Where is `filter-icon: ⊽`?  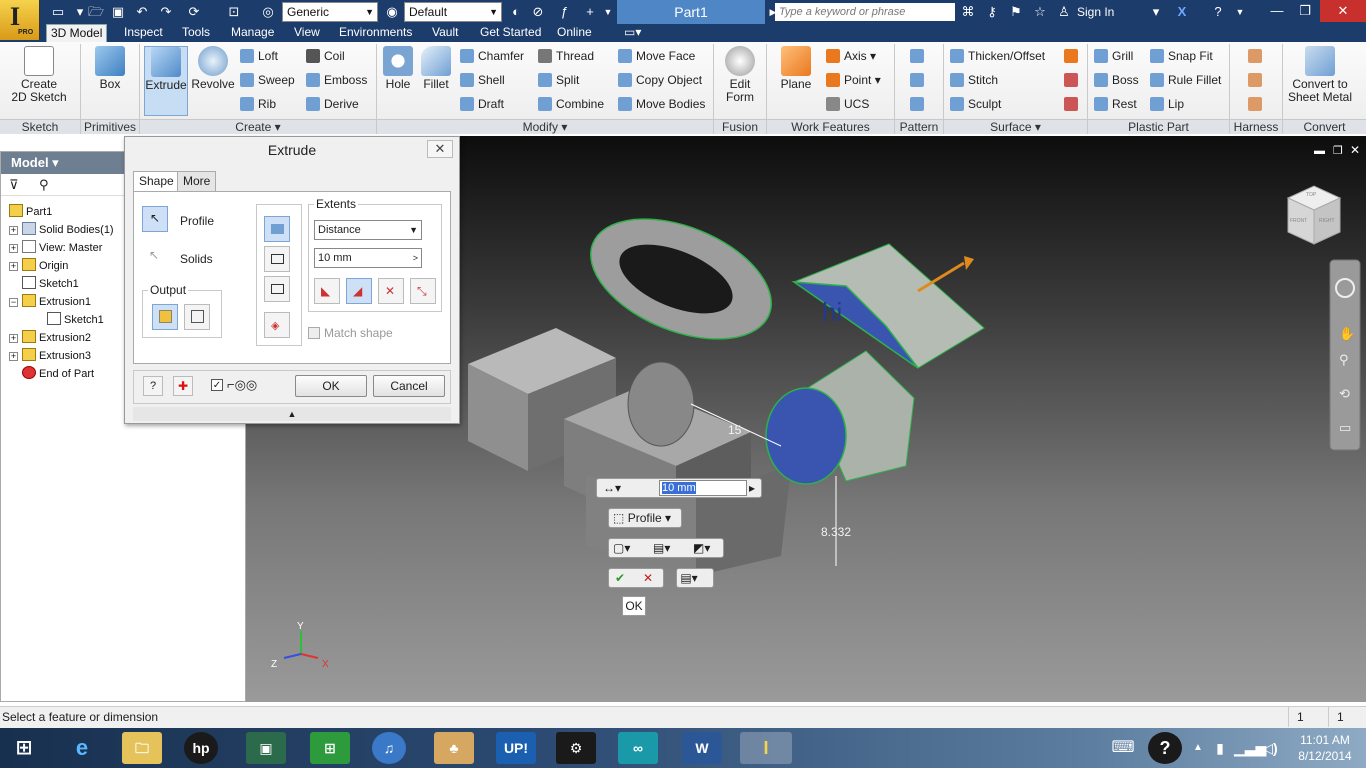 filter-icon: ⊽ is located at coordinates (14, 185).